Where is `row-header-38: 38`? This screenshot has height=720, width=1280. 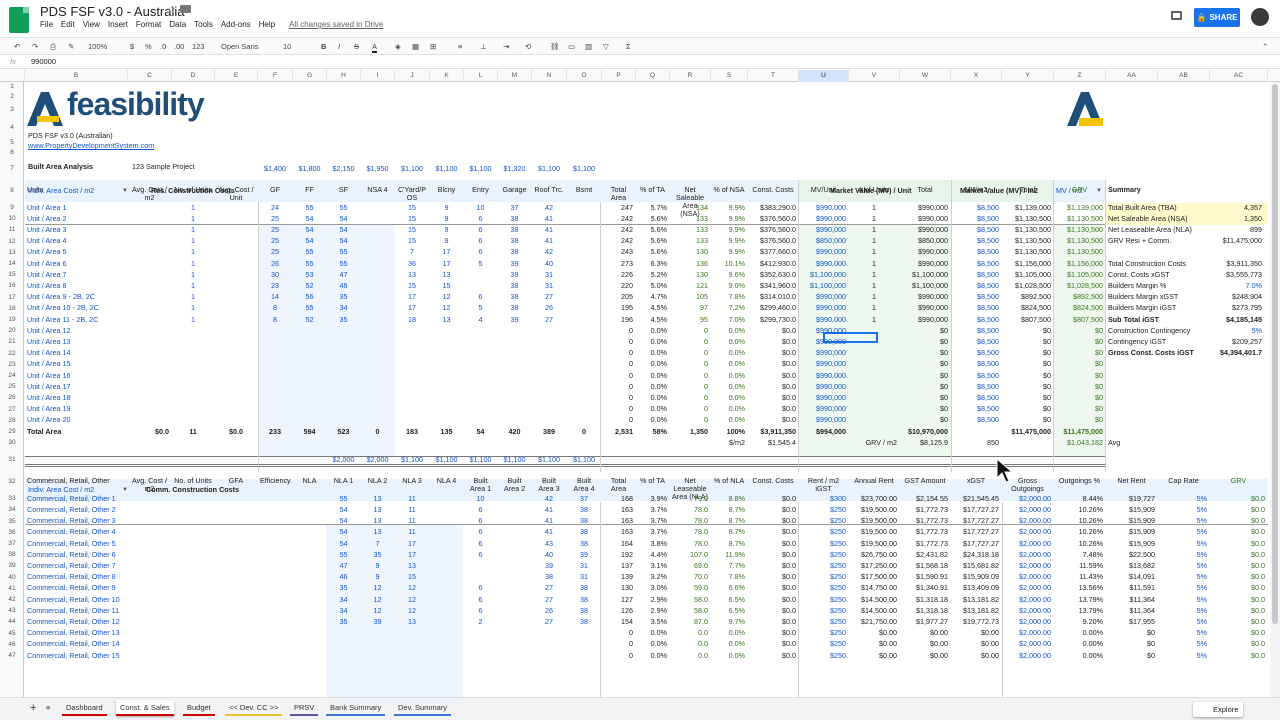 row-header-38: 38 is located at coordinates (12, 554).